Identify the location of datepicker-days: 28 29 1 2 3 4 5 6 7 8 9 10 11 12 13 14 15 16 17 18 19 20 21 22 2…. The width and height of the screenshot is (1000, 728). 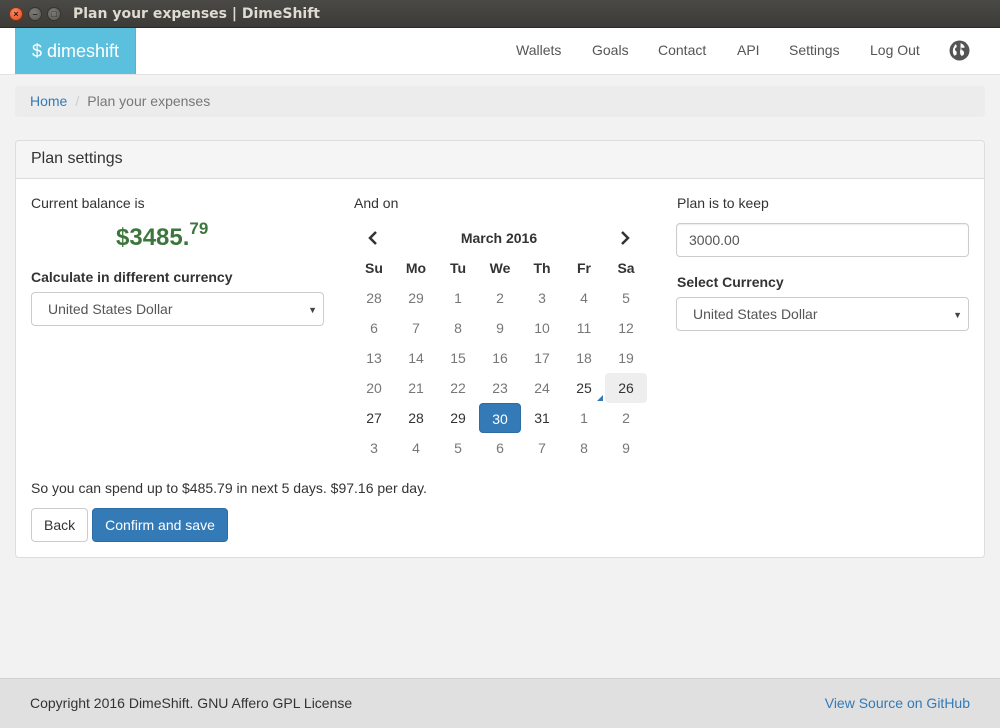
(500, 373).